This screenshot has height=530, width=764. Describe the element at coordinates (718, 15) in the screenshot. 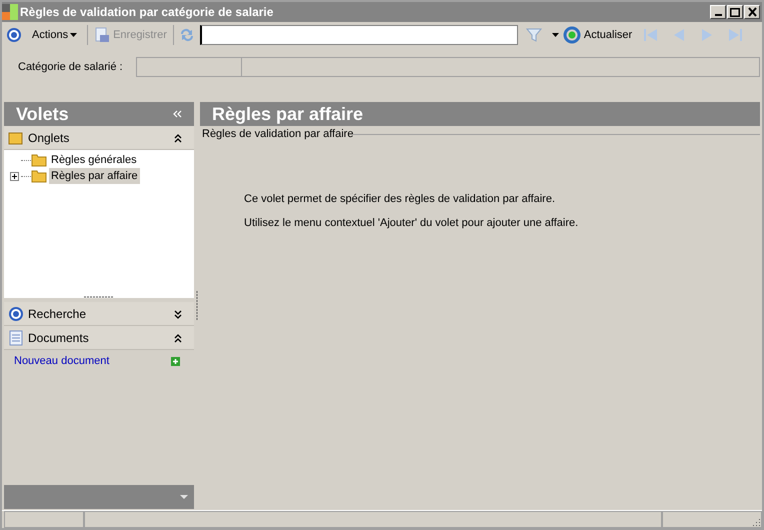

I see `minimize-icon` at that location.